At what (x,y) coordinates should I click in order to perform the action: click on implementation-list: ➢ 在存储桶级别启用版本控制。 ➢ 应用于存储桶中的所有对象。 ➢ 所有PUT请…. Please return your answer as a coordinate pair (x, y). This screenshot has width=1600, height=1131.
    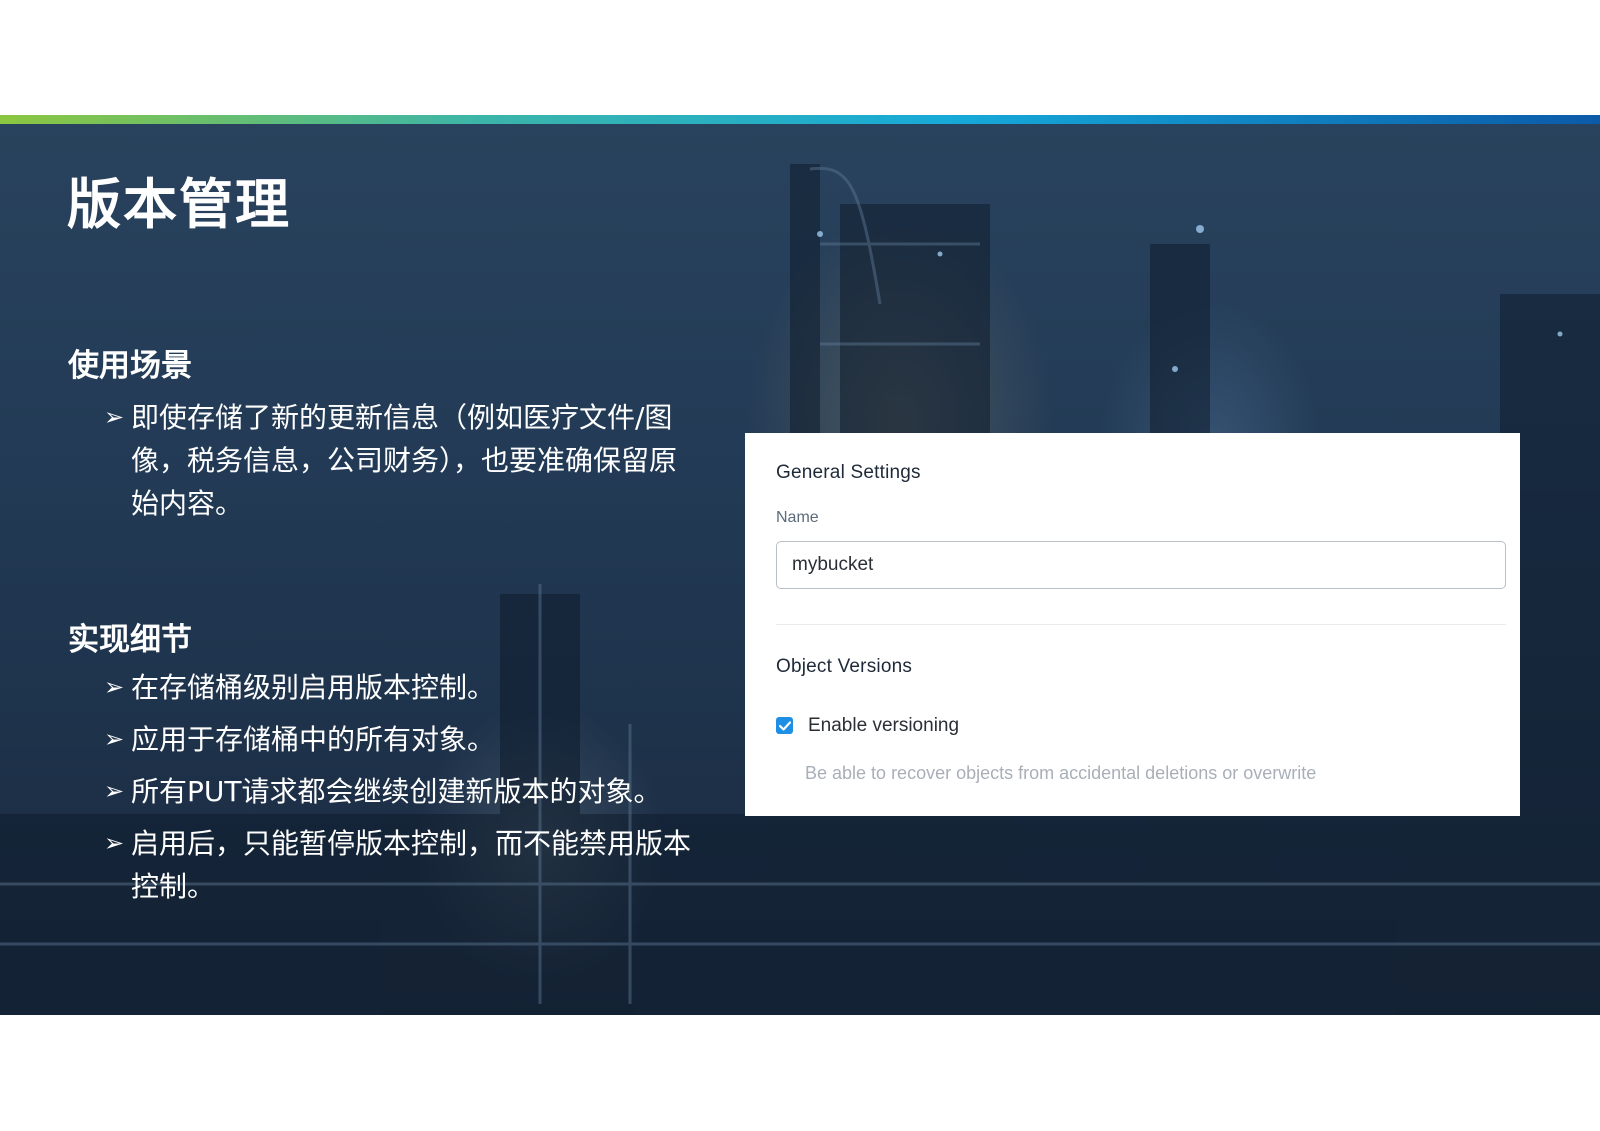
    Looking at the image, I should click on (404, 791).